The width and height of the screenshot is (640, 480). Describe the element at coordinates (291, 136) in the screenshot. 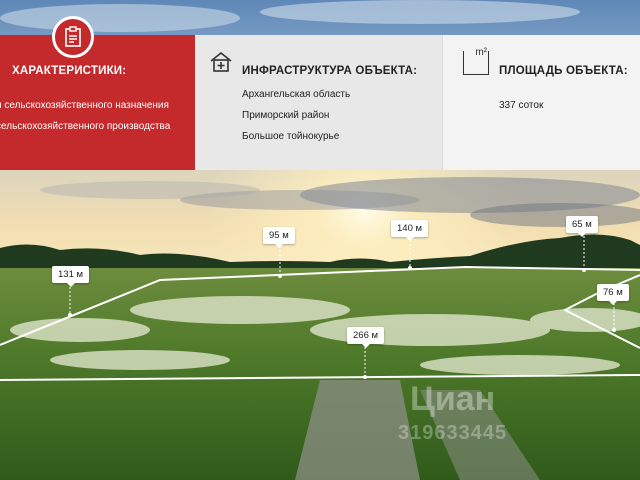

I see `infrastructure-line: Большое тойнокурье` at that location.